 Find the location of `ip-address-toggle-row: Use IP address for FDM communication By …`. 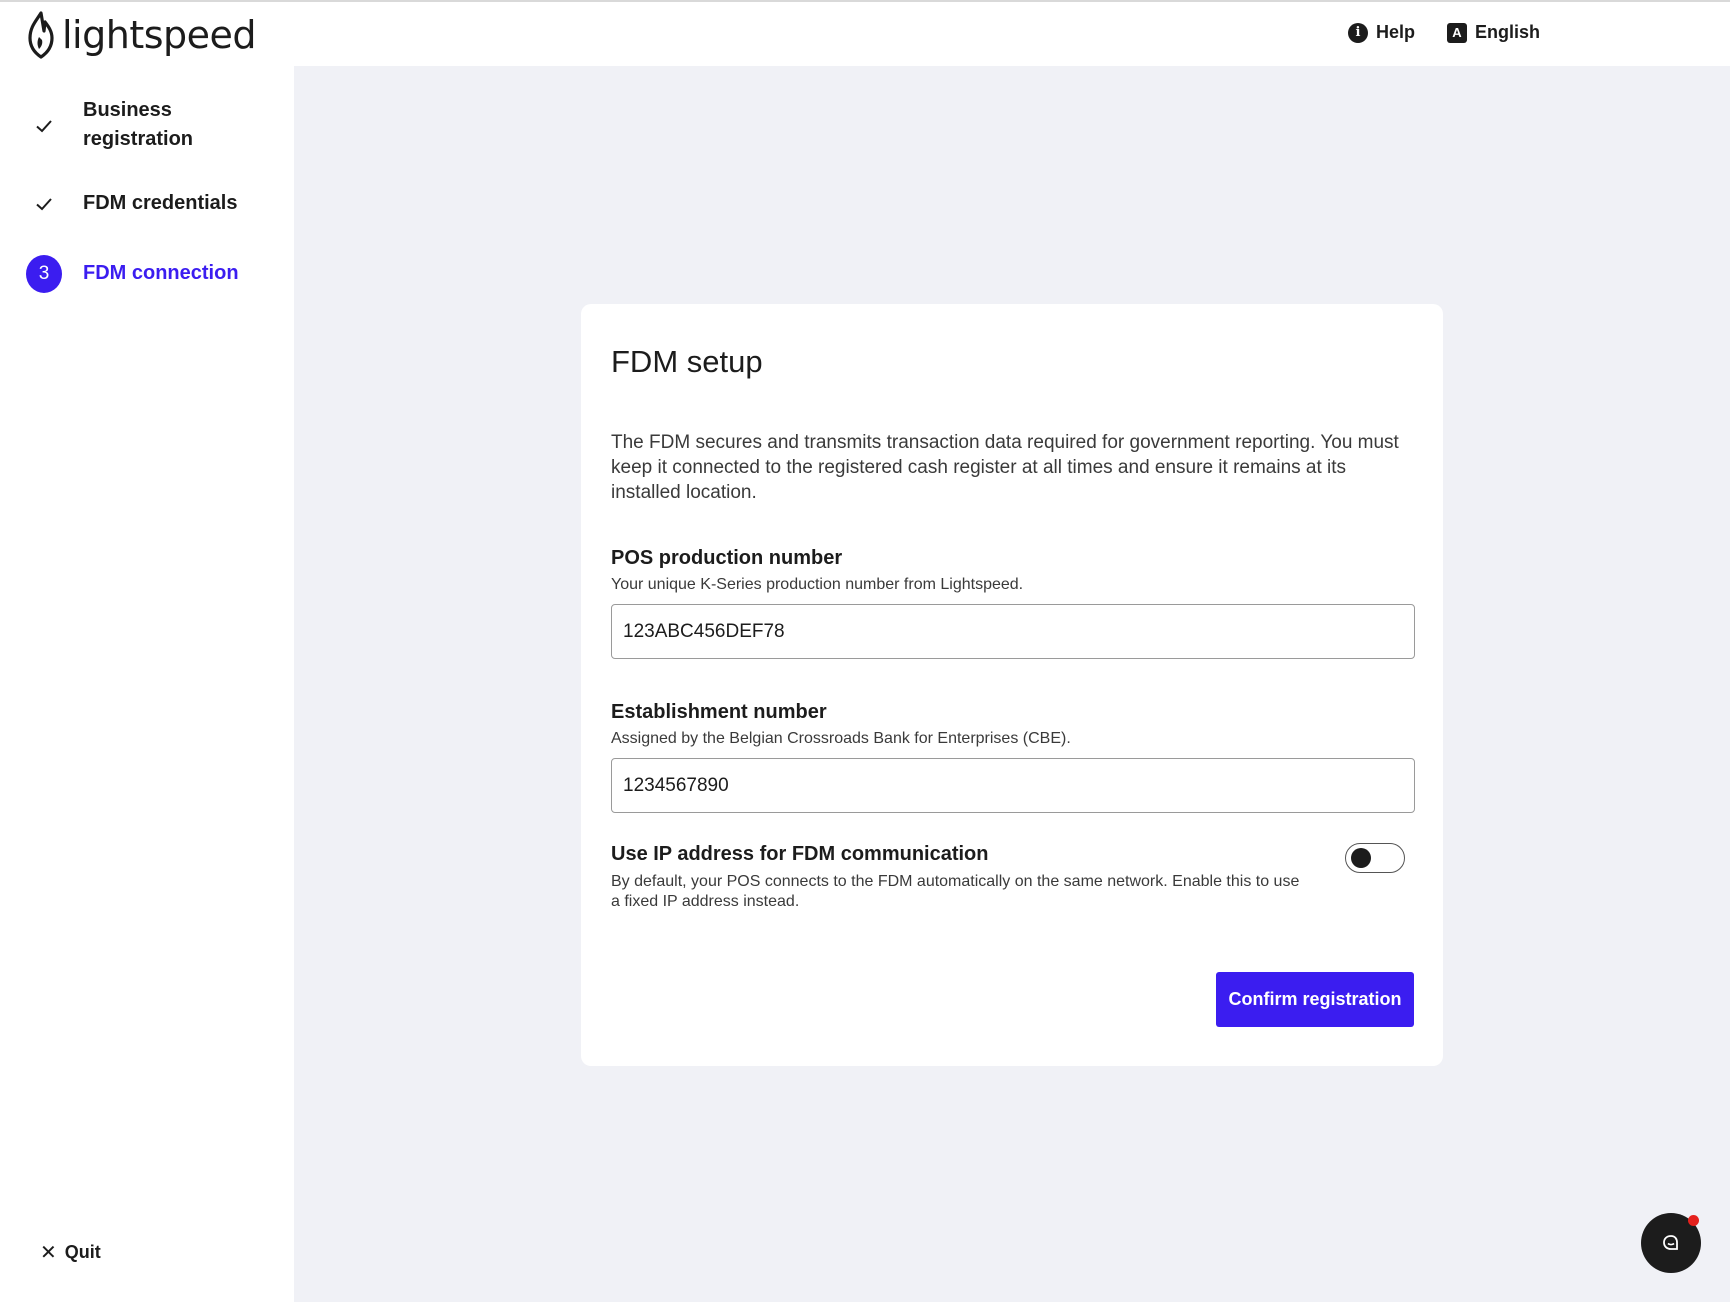

ip-address-toggle-row: Use IP address for FDM communication By … is located at coordinates (1013, 877).